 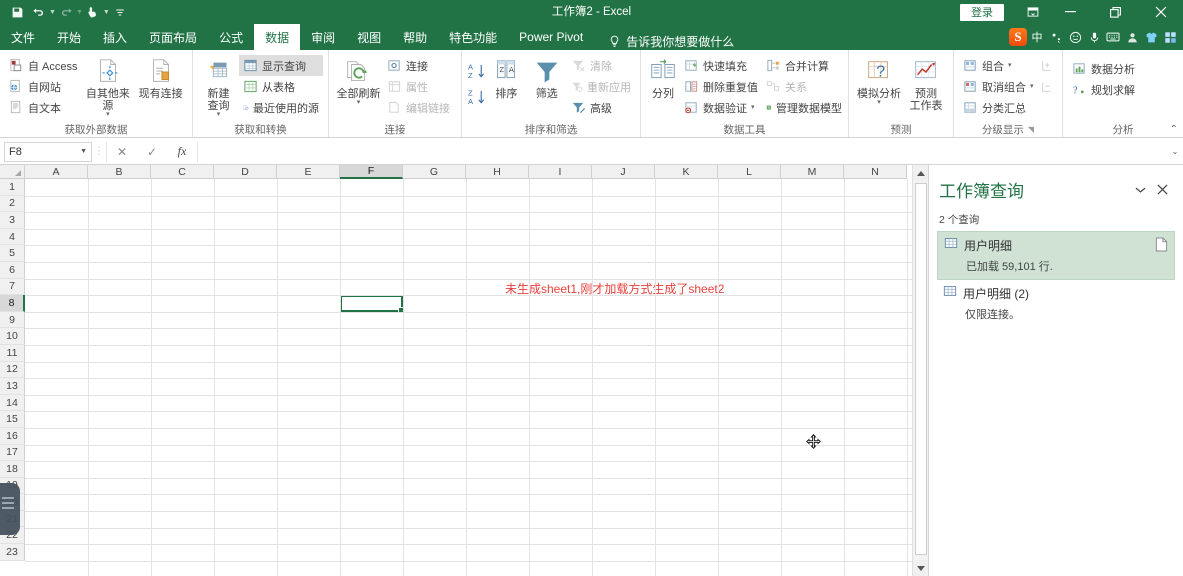 What do you see at coordinates (434, 172) in the screenshot?
I see `column-header-G: G` at bounding box center [434, 172].